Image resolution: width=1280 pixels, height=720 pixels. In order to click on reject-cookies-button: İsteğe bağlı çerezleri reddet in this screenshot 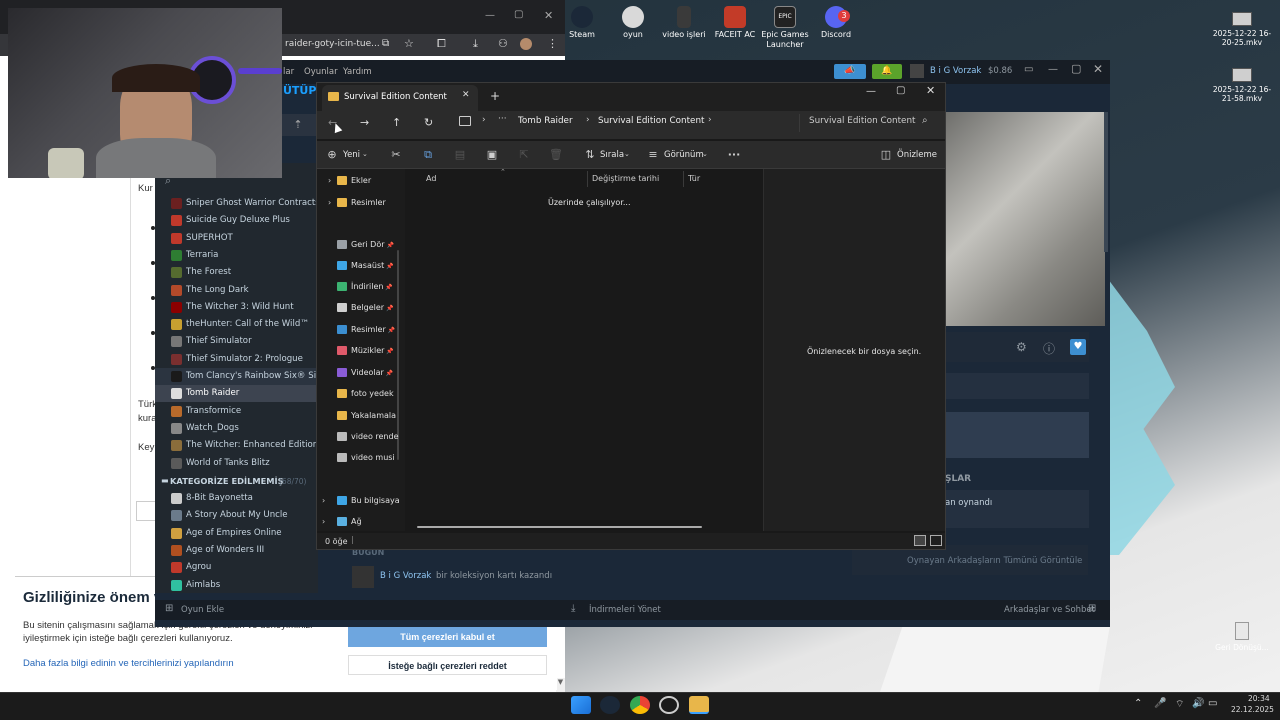, I will do `click(447, 665)`.